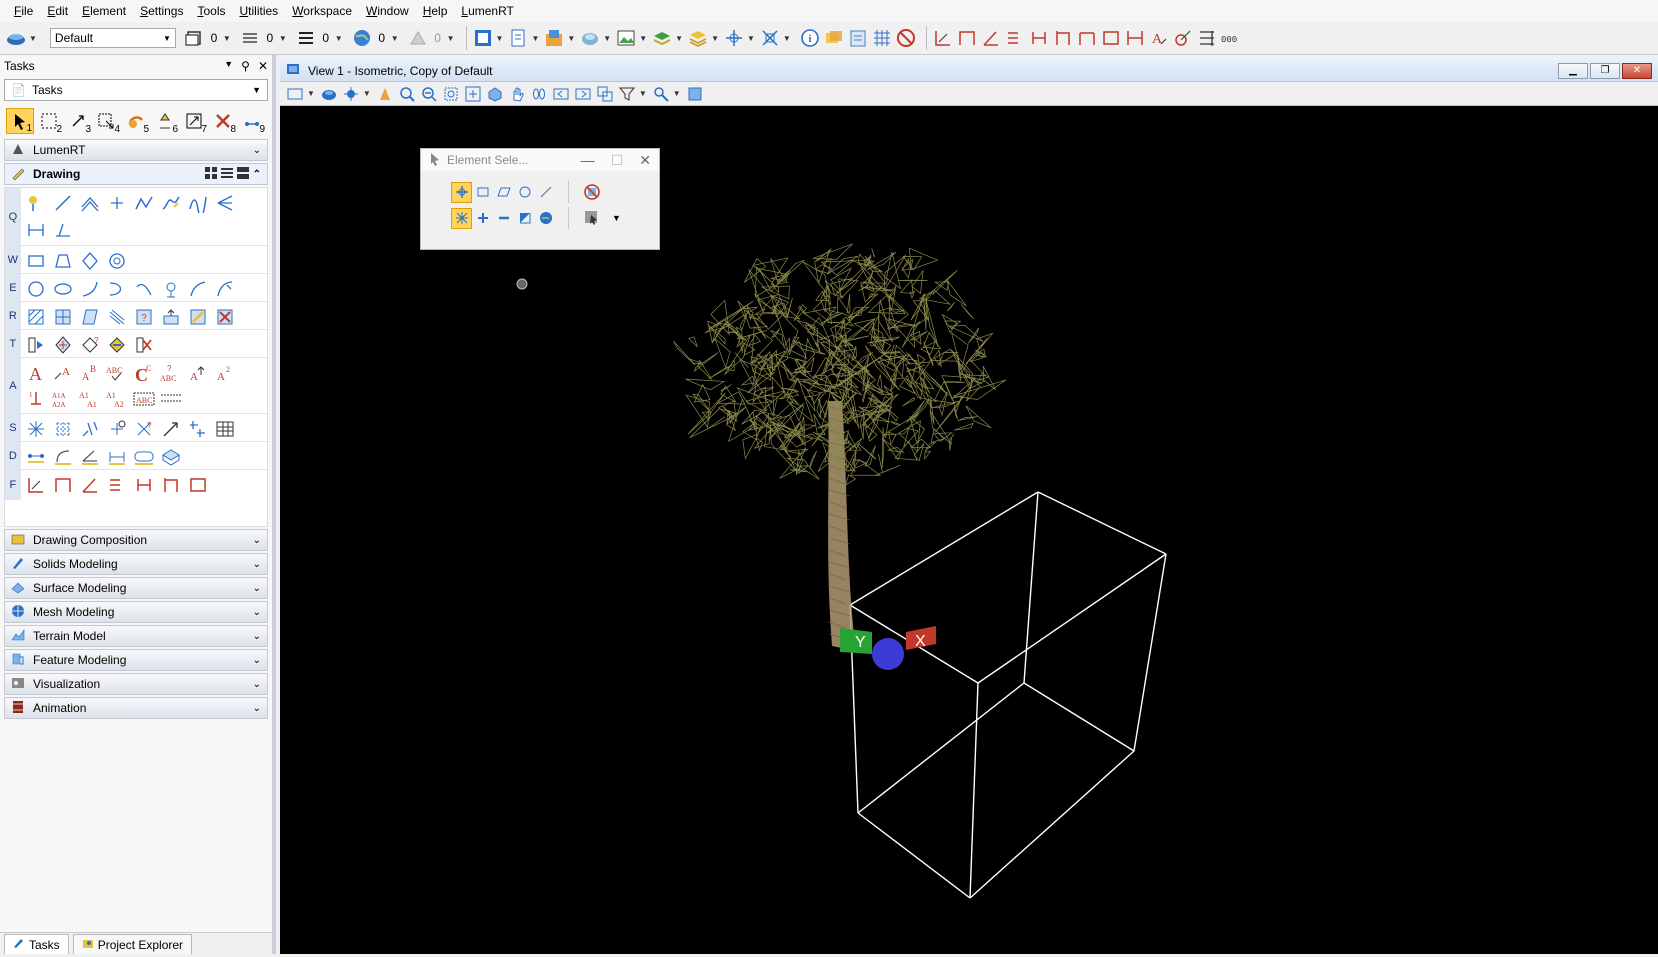 The width and height of the screenshot is (1658, 957). Describe the element at coordinates (329, 94) in the screenshot. I see `display-style-icon` at that location.